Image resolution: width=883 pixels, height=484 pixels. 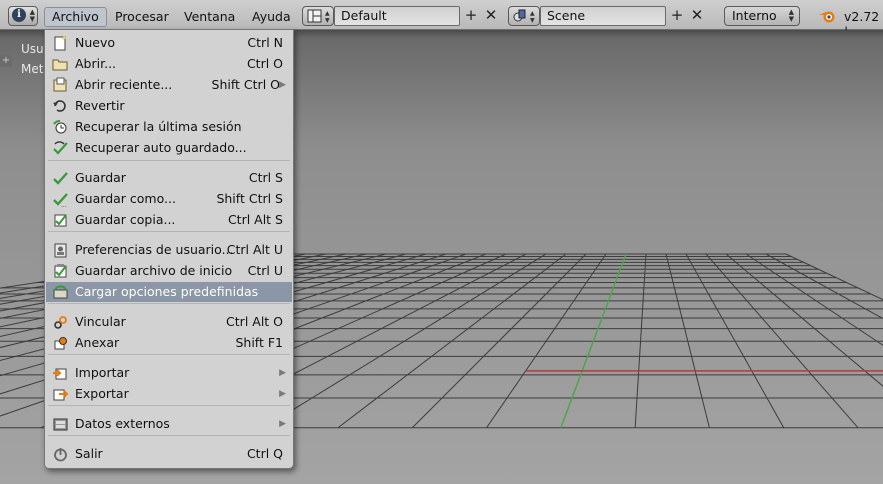 What do you see at coordinates (169, 85) in the screenshot?
I see `menu-item-abrir-reciente: Abrir reciente... Shift Ctrl O ▶` at bounding box center [169, 85].